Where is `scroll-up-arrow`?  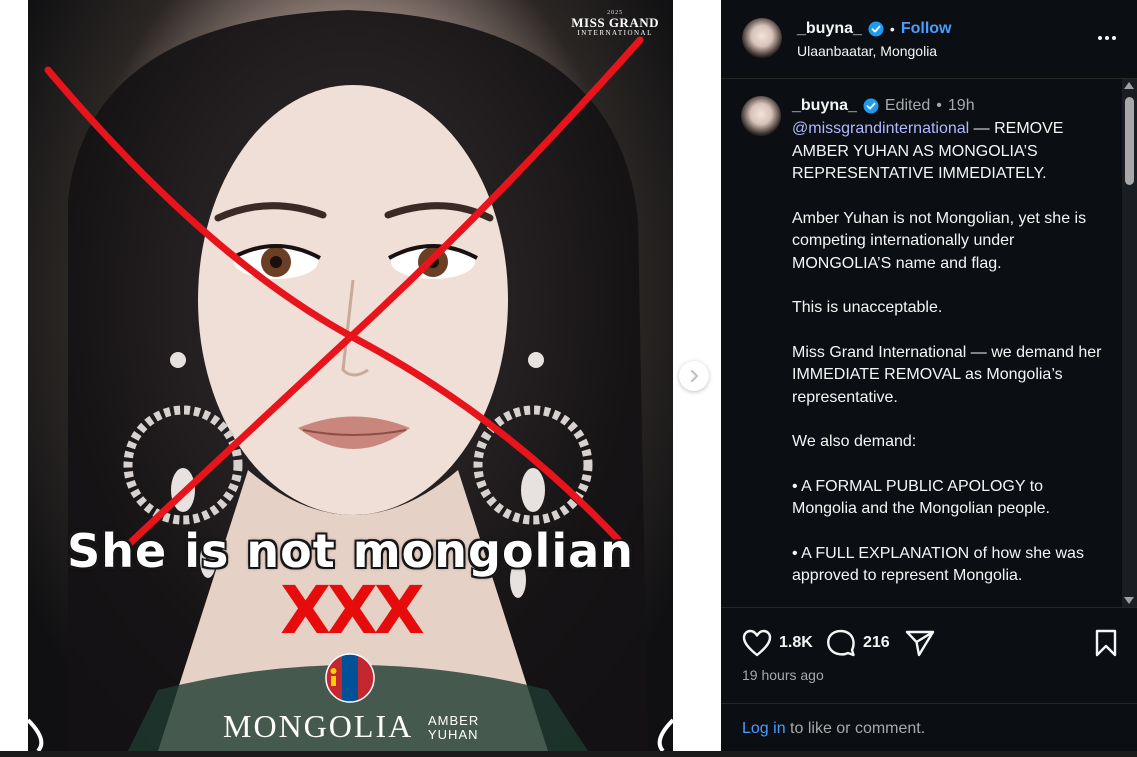
scroll-up-arrow is located at coordinates (1129, 85).